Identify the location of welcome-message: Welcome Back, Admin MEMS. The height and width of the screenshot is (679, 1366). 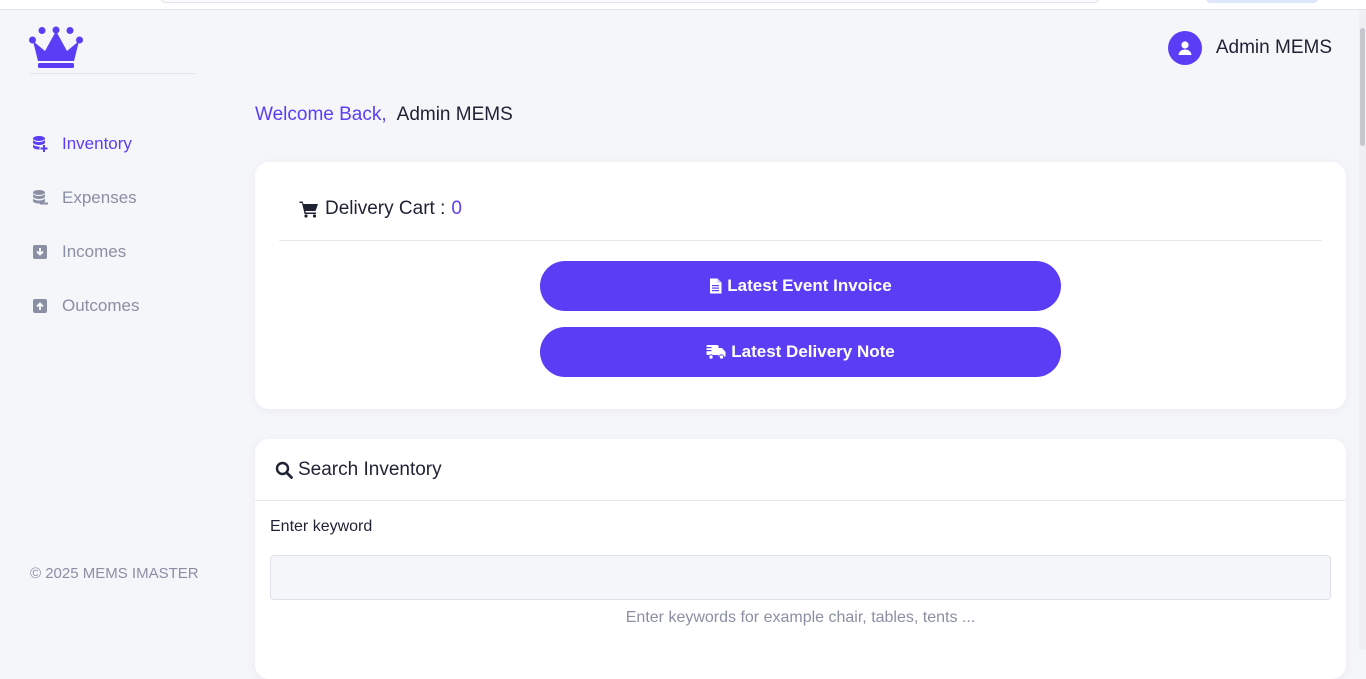
(384, 115).